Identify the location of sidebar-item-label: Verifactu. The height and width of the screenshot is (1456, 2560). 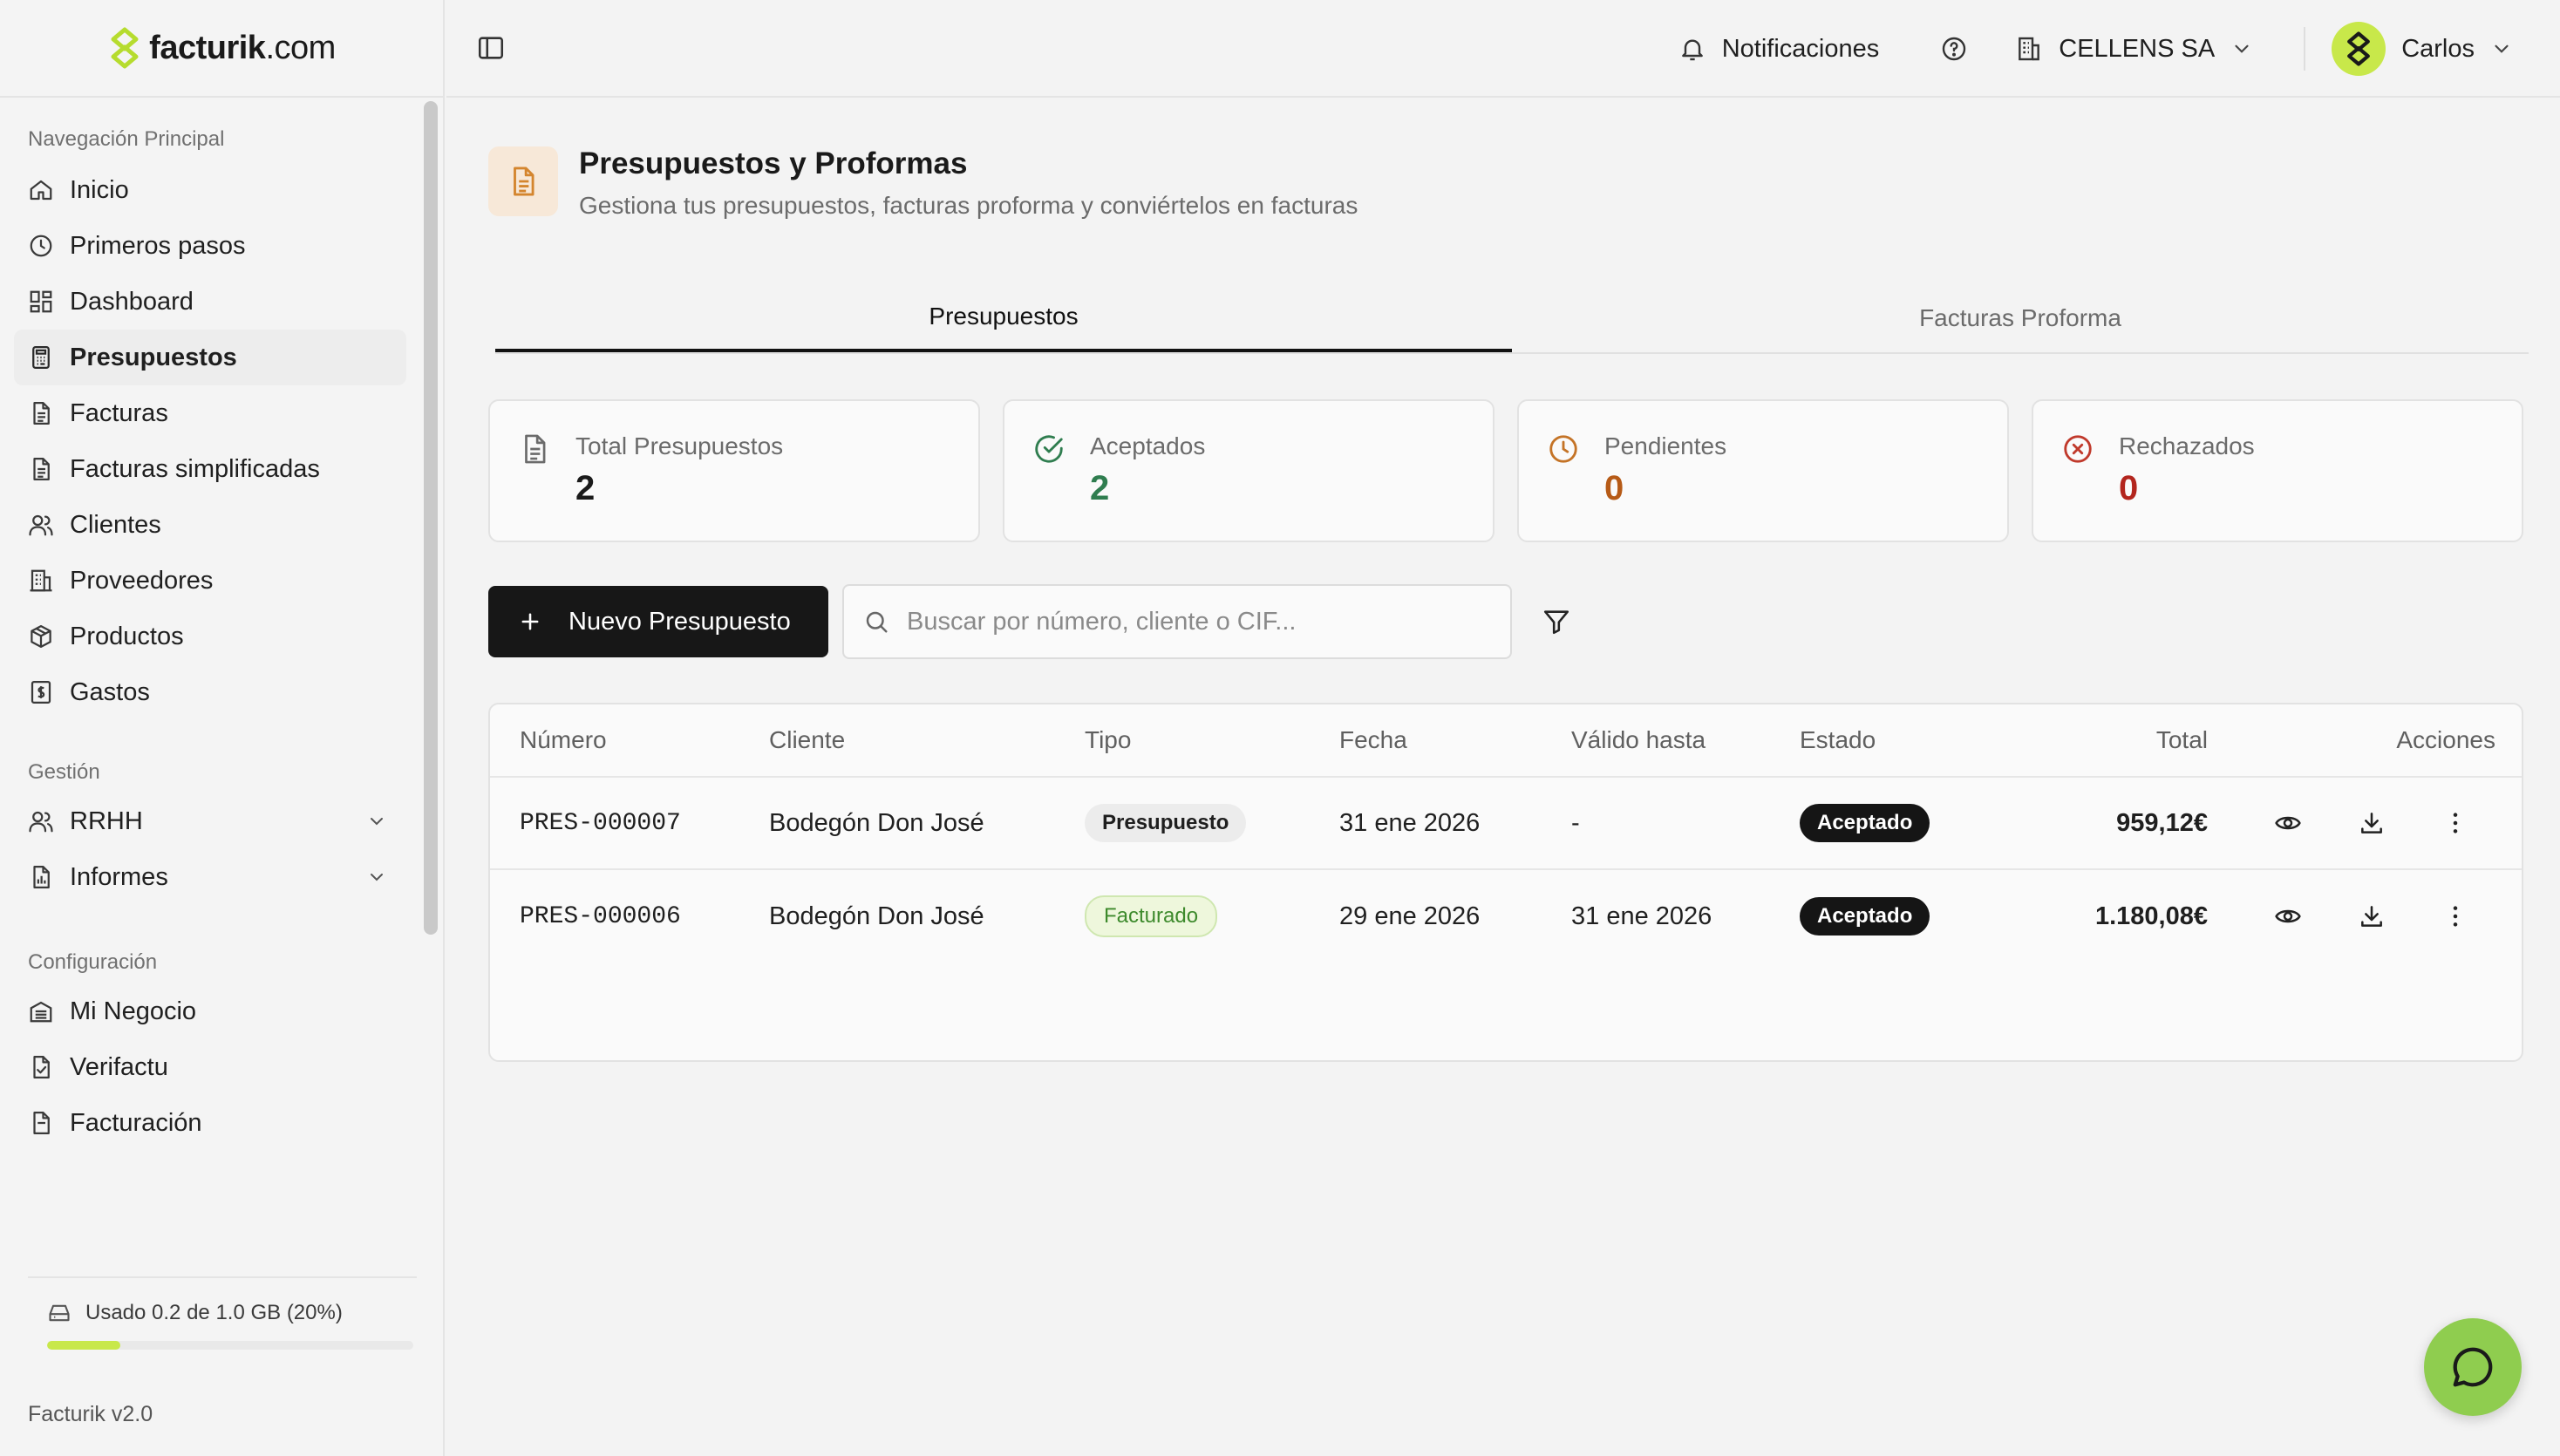
(119, 1066).